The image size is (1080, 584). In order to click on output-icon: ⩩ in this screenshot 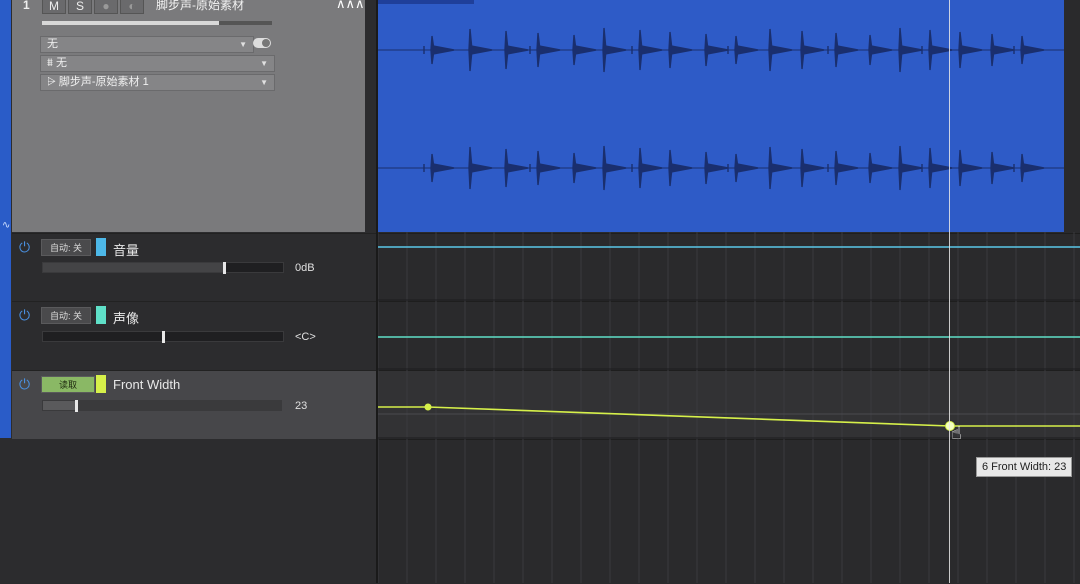, I will do `click(51, 63)`.